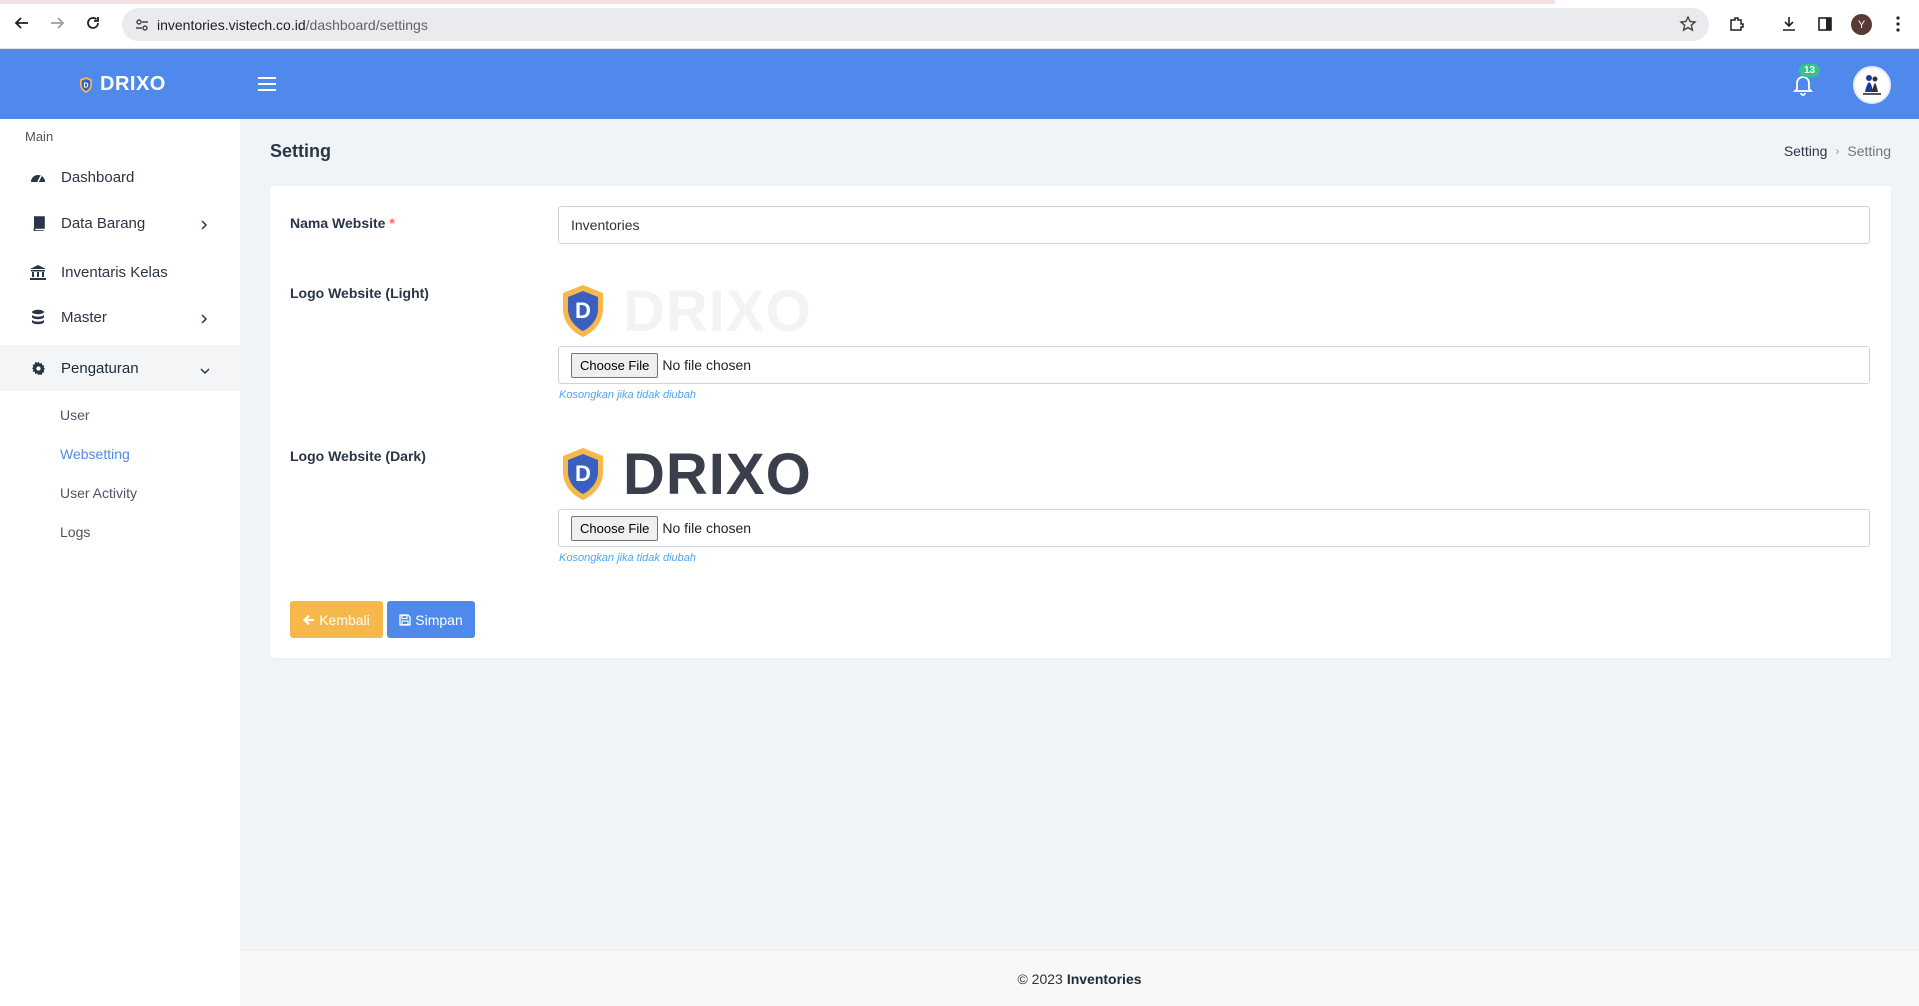  Describe the element at coordinates (100, 368) in the screenshot. I see `sidebar-item-label: Pengaturan` at that location.